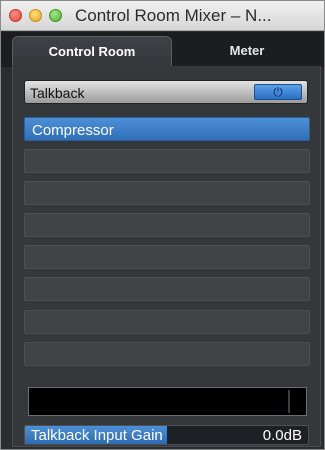  What do you see at coordinates (282, 435) in the screenshot?
I see `gain-value: 0.0dB` at bounding box center [282, 435].